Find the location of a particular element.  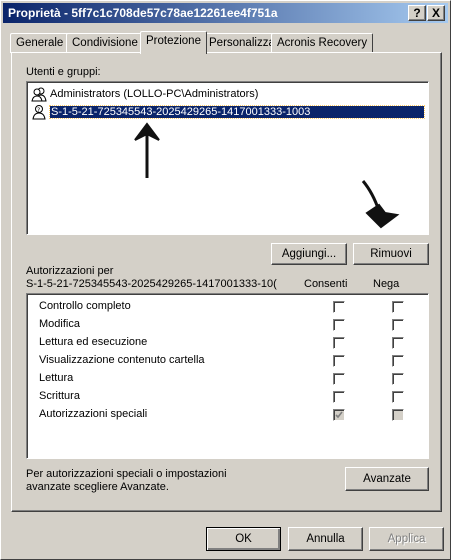

advanced-button: Avanzate is located at coordinates (387, 479).